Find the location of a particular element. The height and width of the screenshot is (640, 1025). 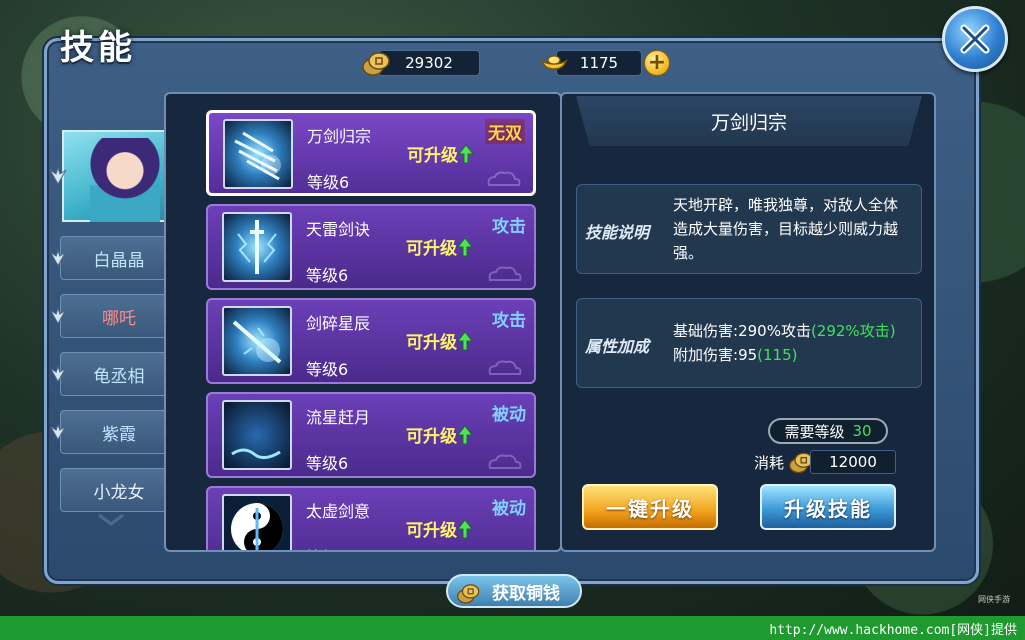

extra-damage-row: 附加伤害:95(115) is located at coordinates (798, 355).